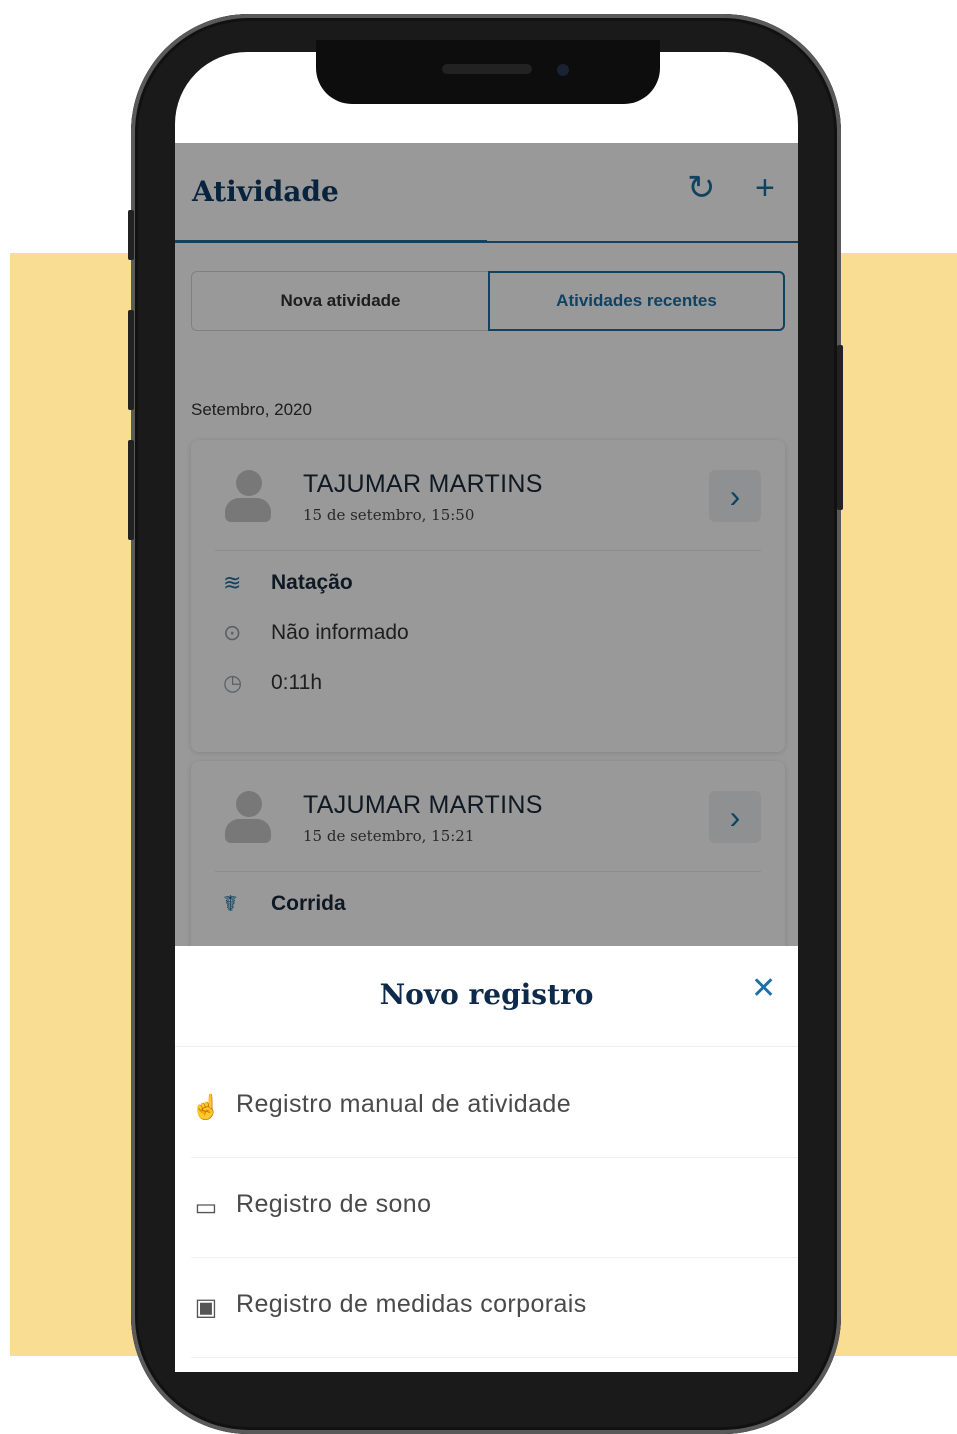  I want to click on phone-speaker, so click(487, 69).